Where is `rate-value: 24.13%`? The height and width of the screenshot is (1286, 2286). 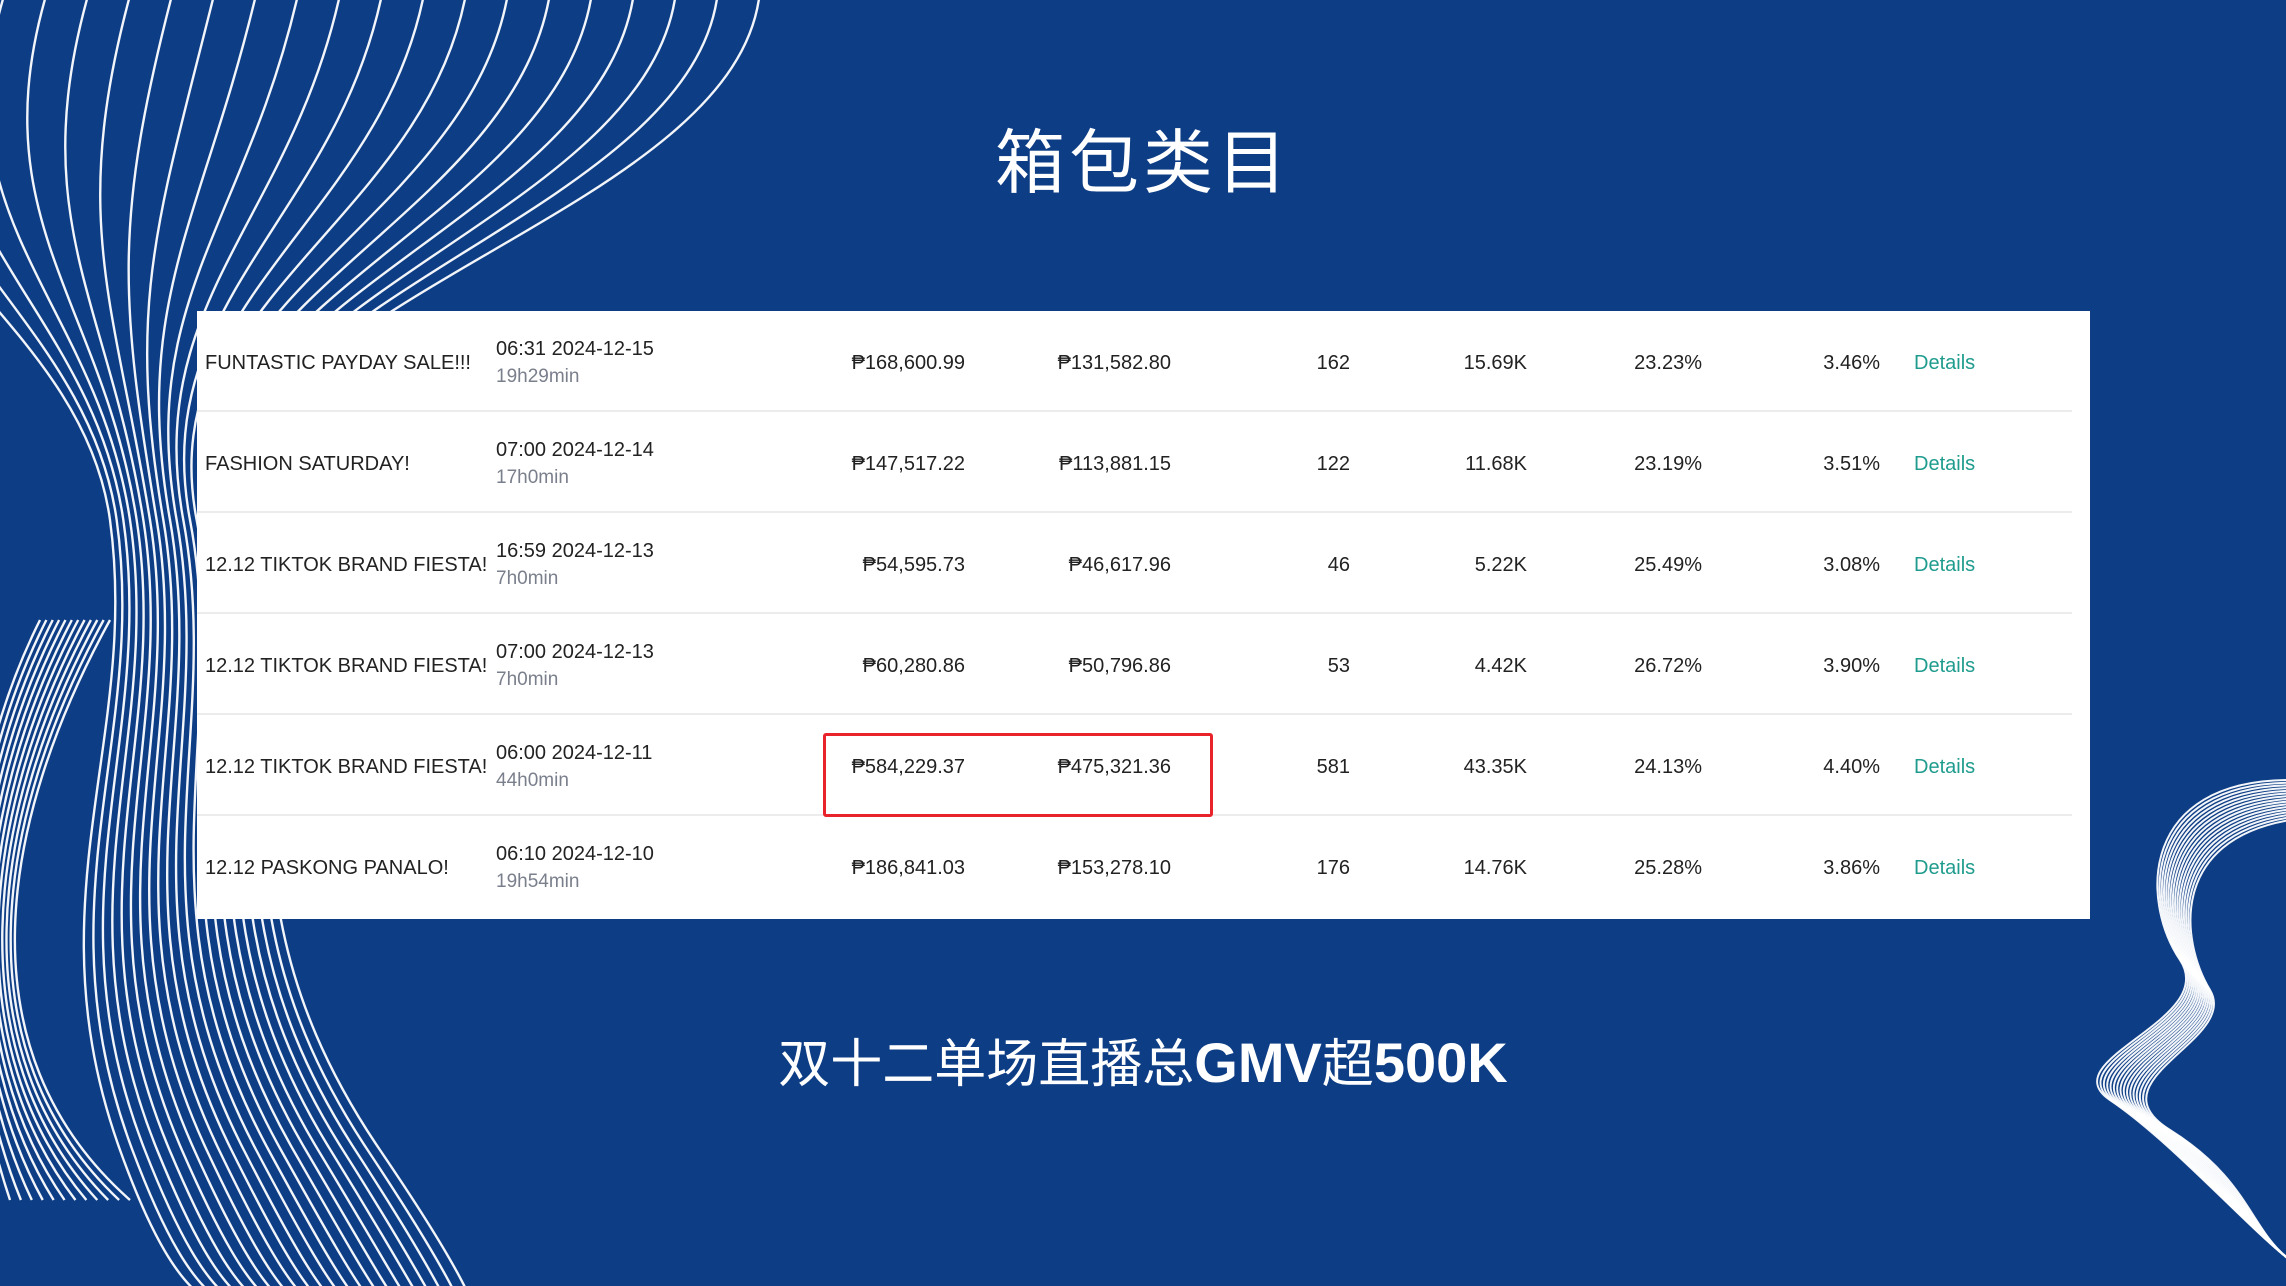 rate-value: 24.13% is located at coordinates (1668, 767).